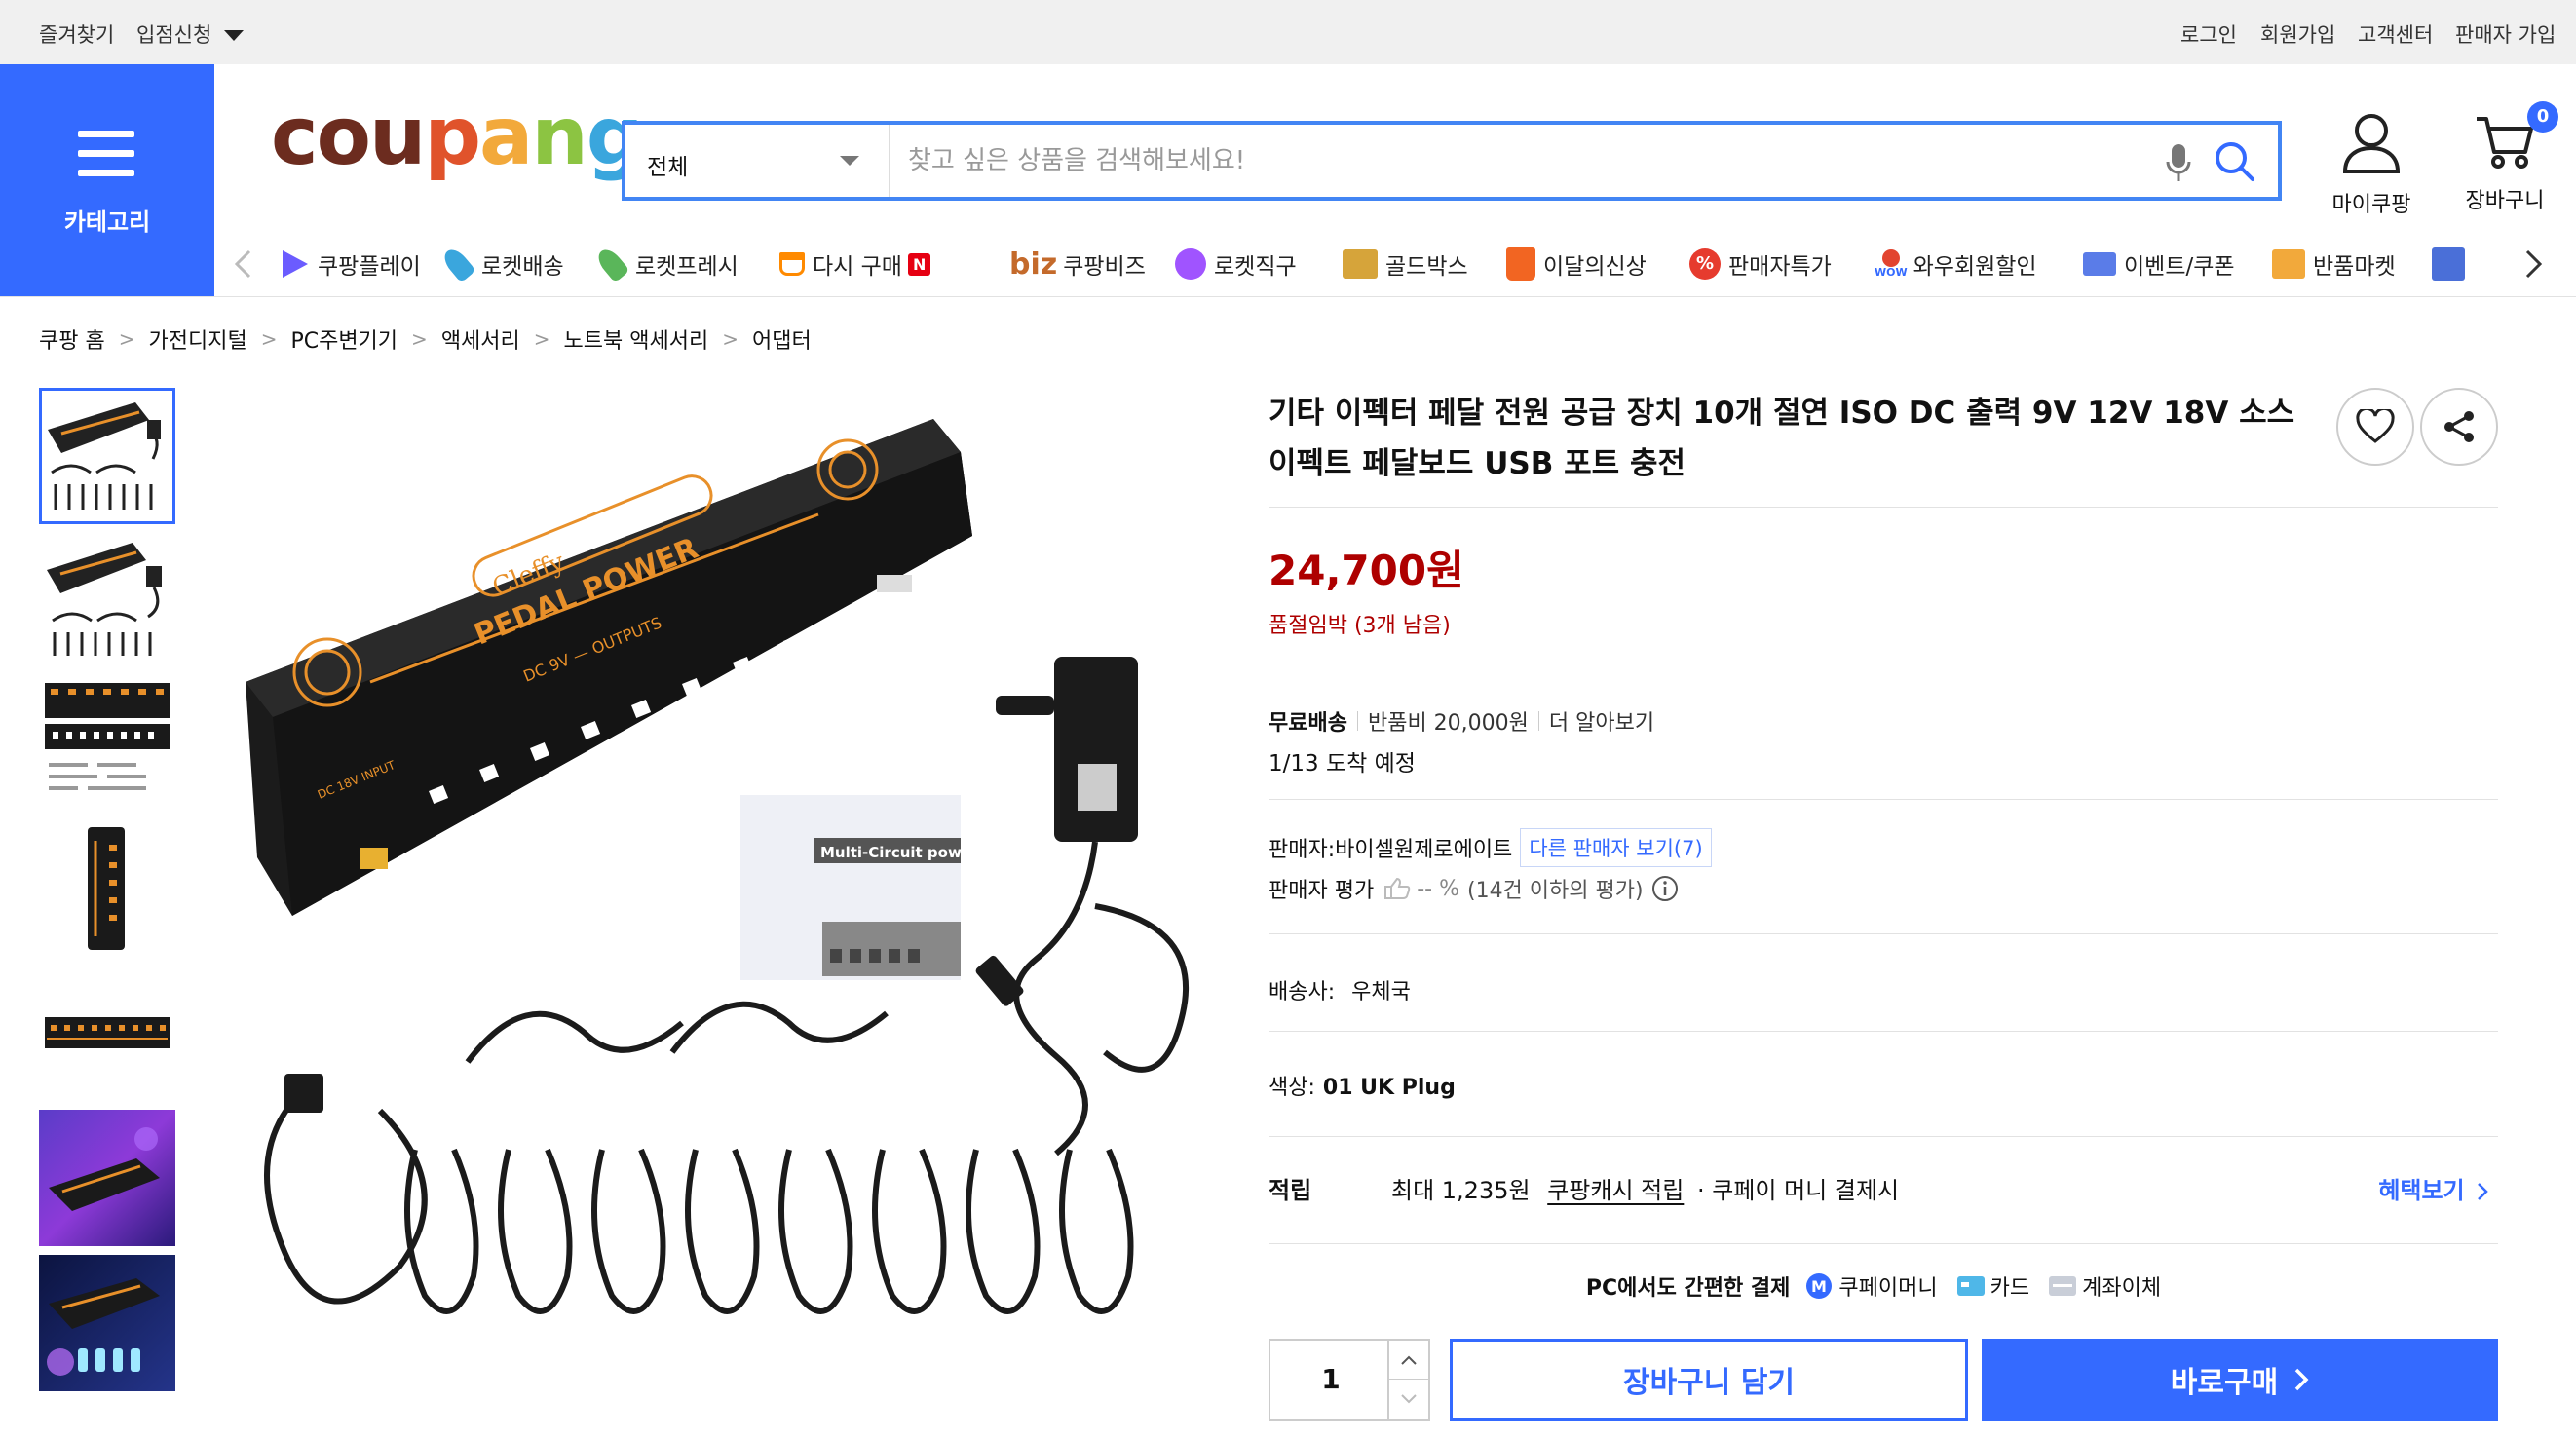  Describe the element at coordinates (1423, 847) in the screenshot. I see `seller-name: 바이셀원제로에이트` at that location.